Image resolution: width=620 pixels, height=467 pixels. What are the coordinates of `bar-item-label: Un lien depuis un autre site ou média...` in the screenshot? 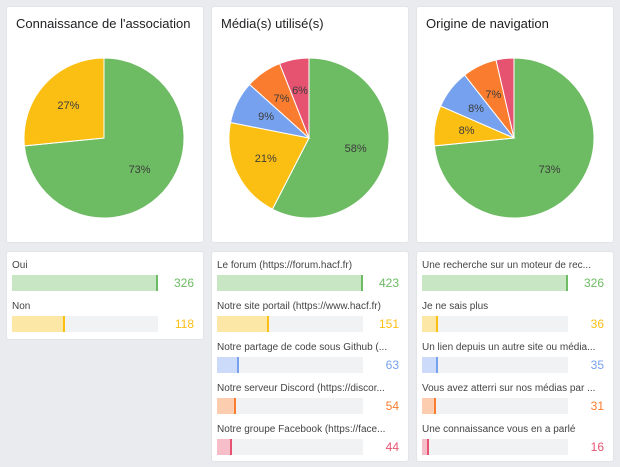 It's located at (509, 347).